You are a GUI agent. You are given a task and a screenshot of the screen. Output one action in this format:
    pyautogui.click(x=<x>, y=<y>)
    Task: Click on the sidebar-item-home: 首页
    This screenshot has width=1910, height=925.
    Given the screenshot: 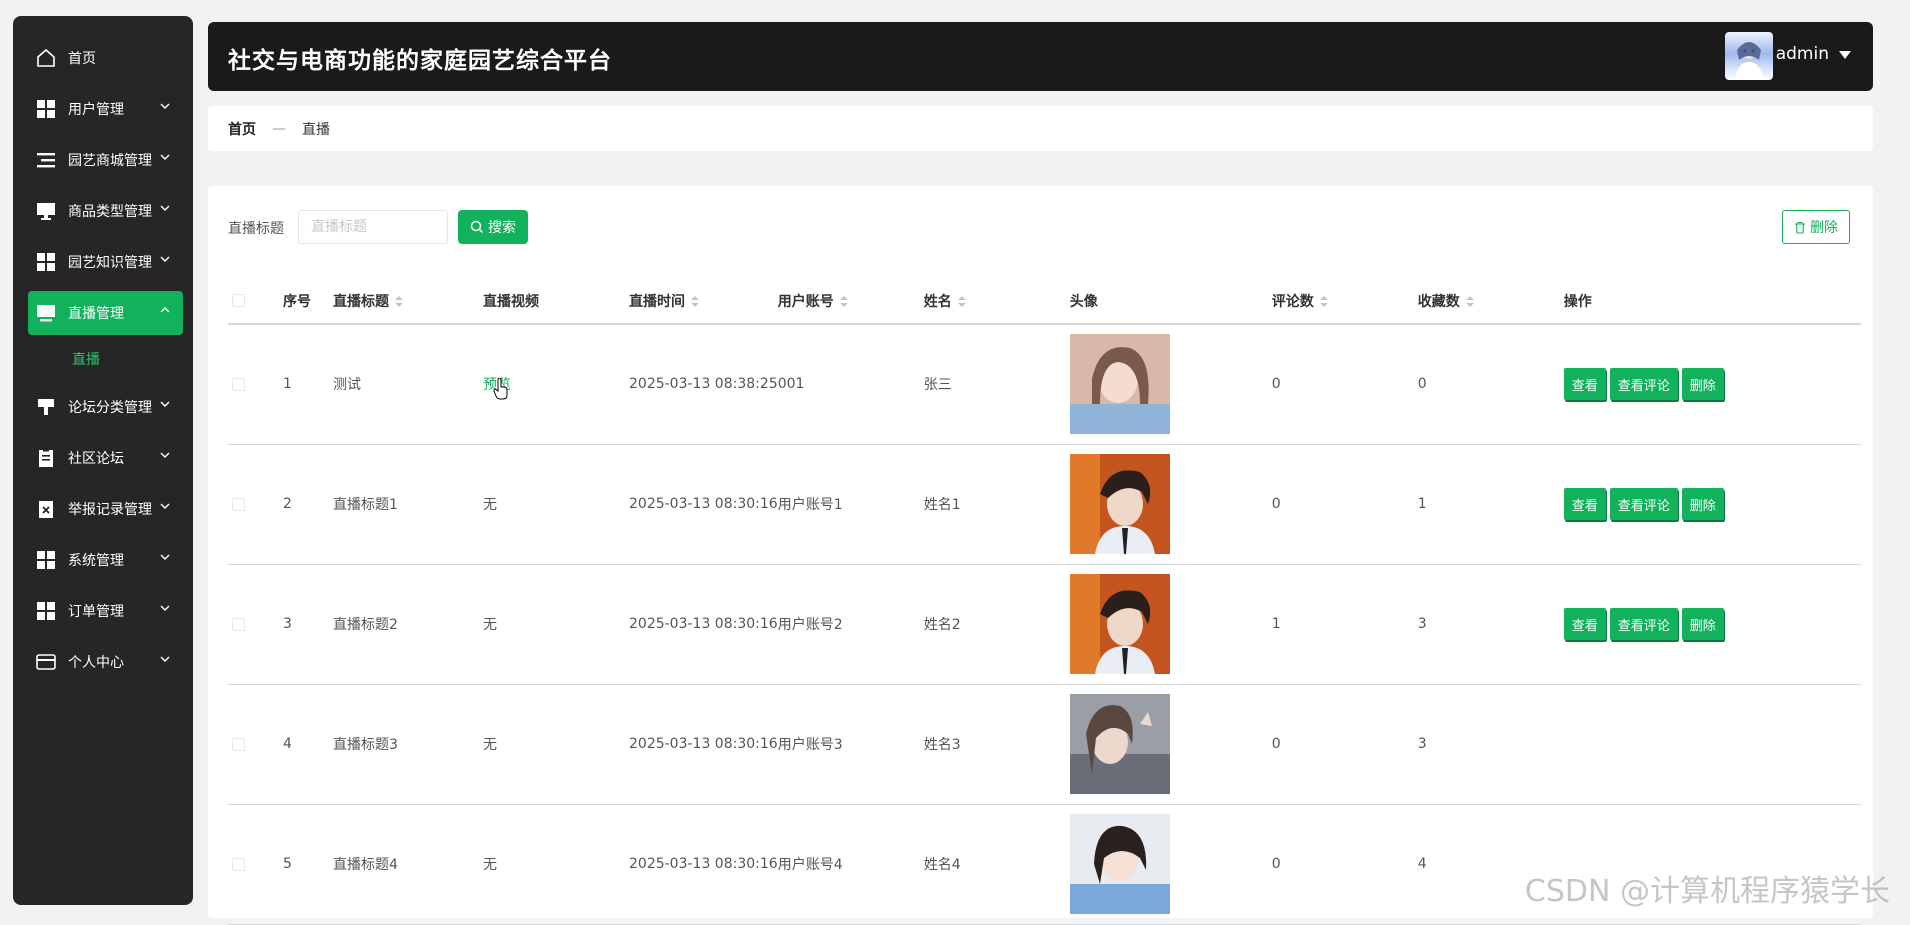 What is the action you would take?
    pyautogui.click(x=105, y=58)
    